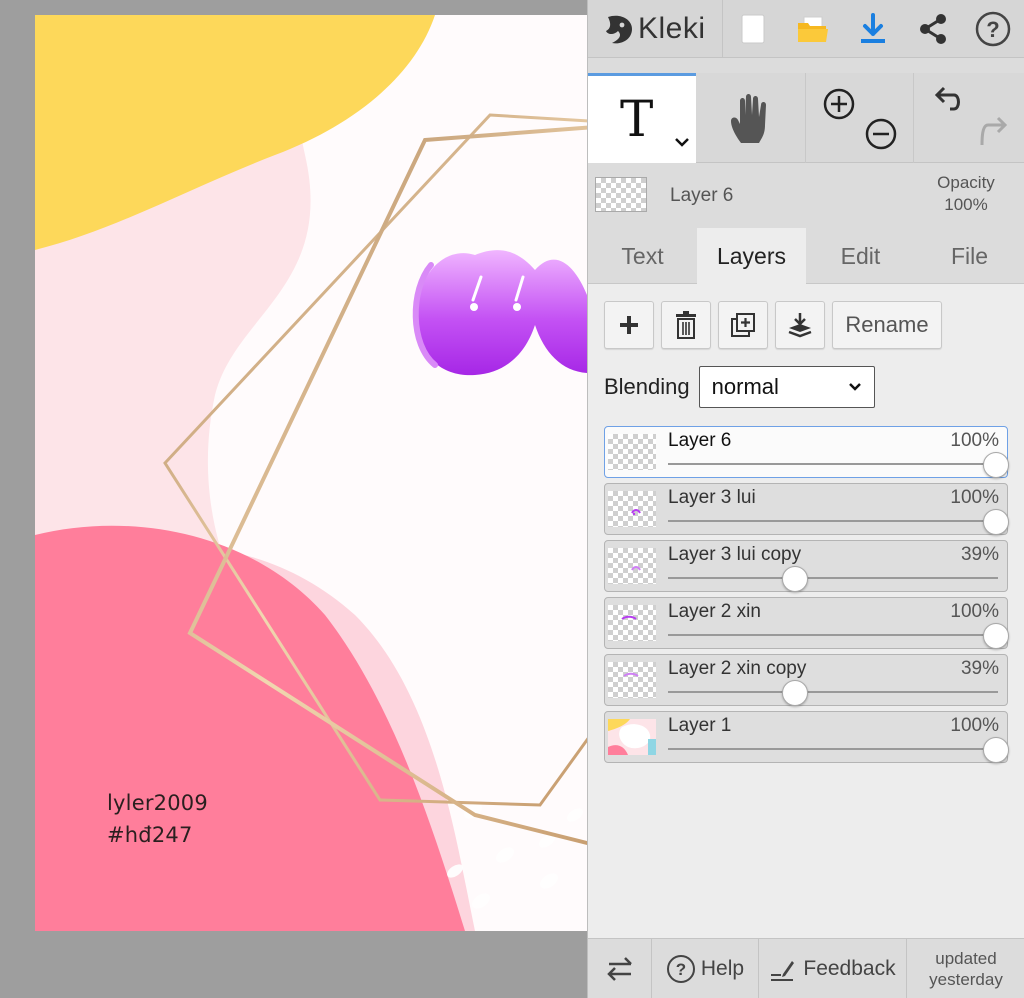  What do you see at coordinates (647, 386) in the screenshot?
I see `blending-label: Blending` at bounding box center [647, 386].